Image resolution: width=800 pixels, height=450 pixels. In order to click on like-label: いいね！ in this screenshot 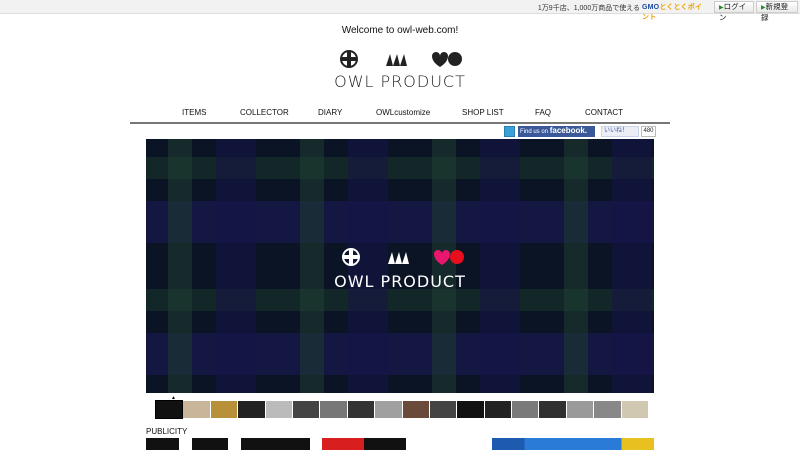, I will do `click(616, 131)`.